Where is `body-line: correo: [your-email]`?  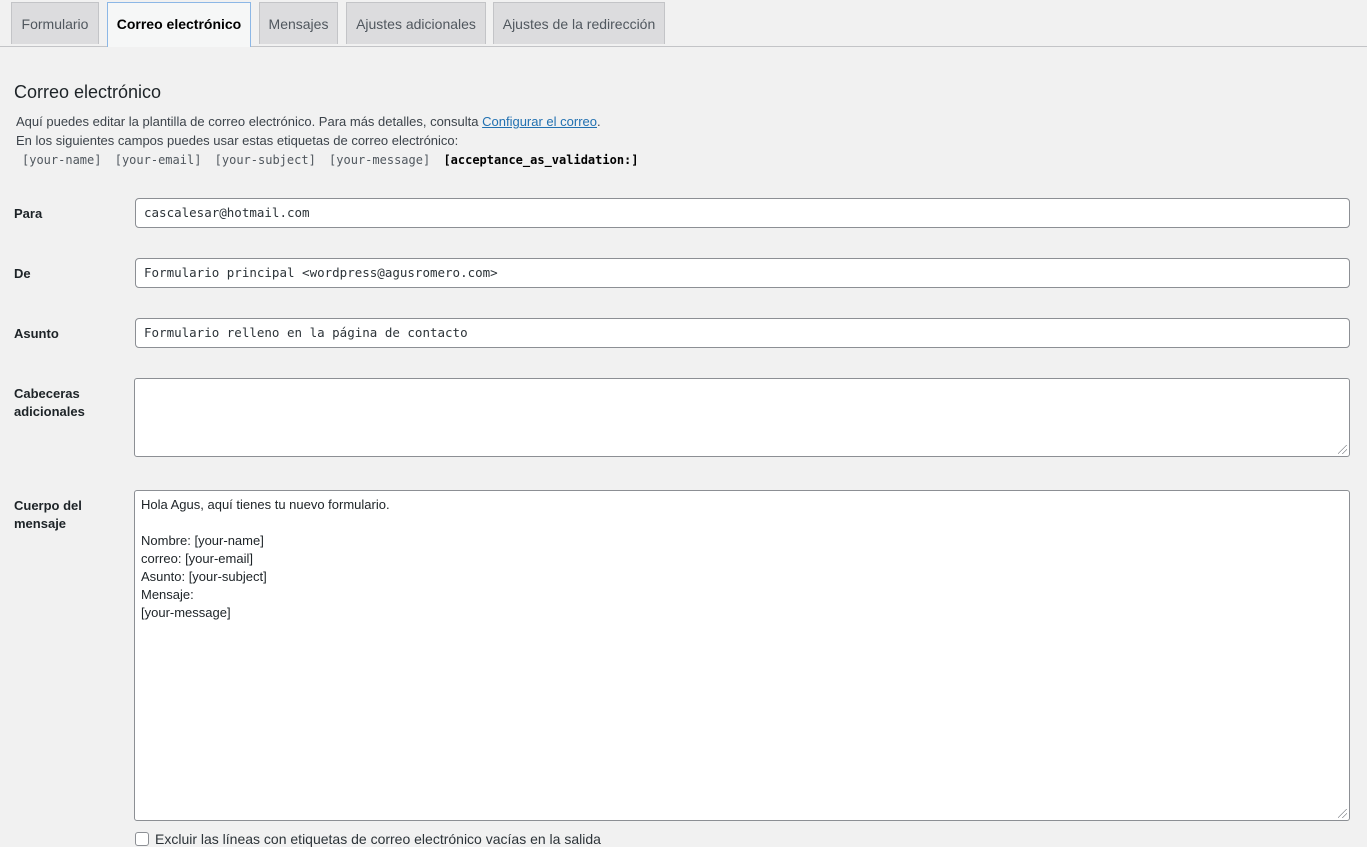 body-line: correo: [your-email] is located at coordinates (197, 558).